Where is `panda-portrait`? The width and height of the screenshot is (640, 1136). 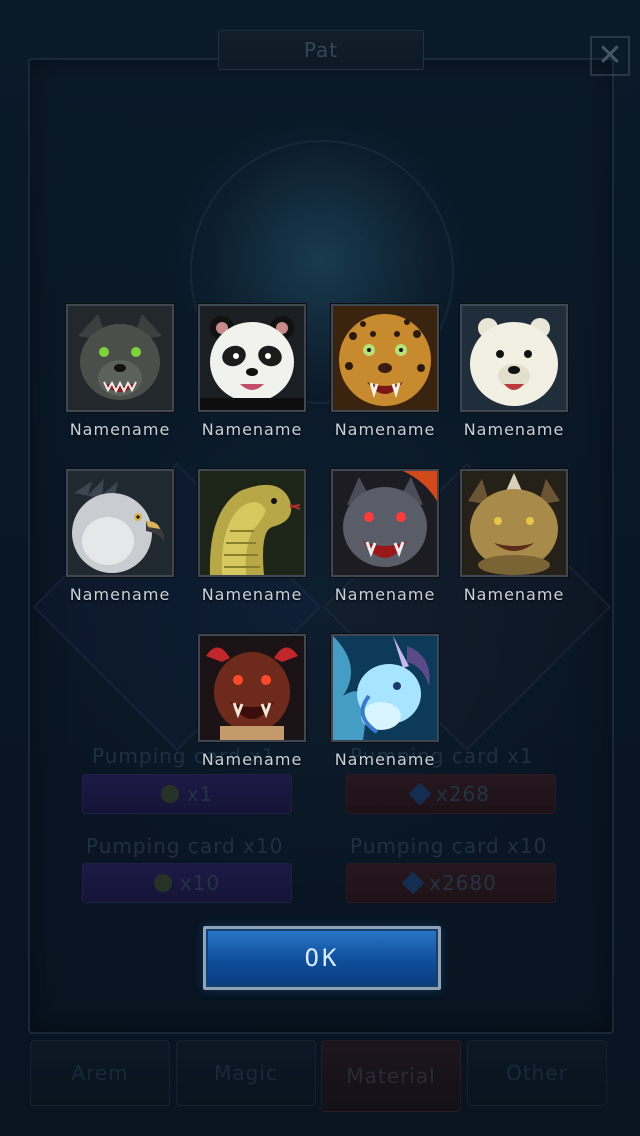
panda-portrait is located at coordinates (252, 358).